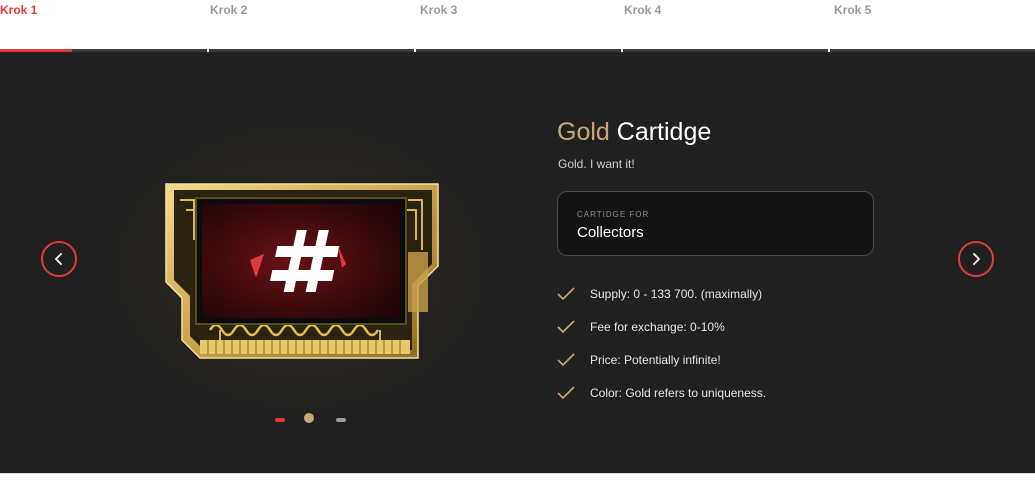 The height and width of the screenshot is (495, 1035). Describe the element at coordinates (613, 214) in the screenshot. I see `audience-card-label: CARTIDGE FOR` at that location.